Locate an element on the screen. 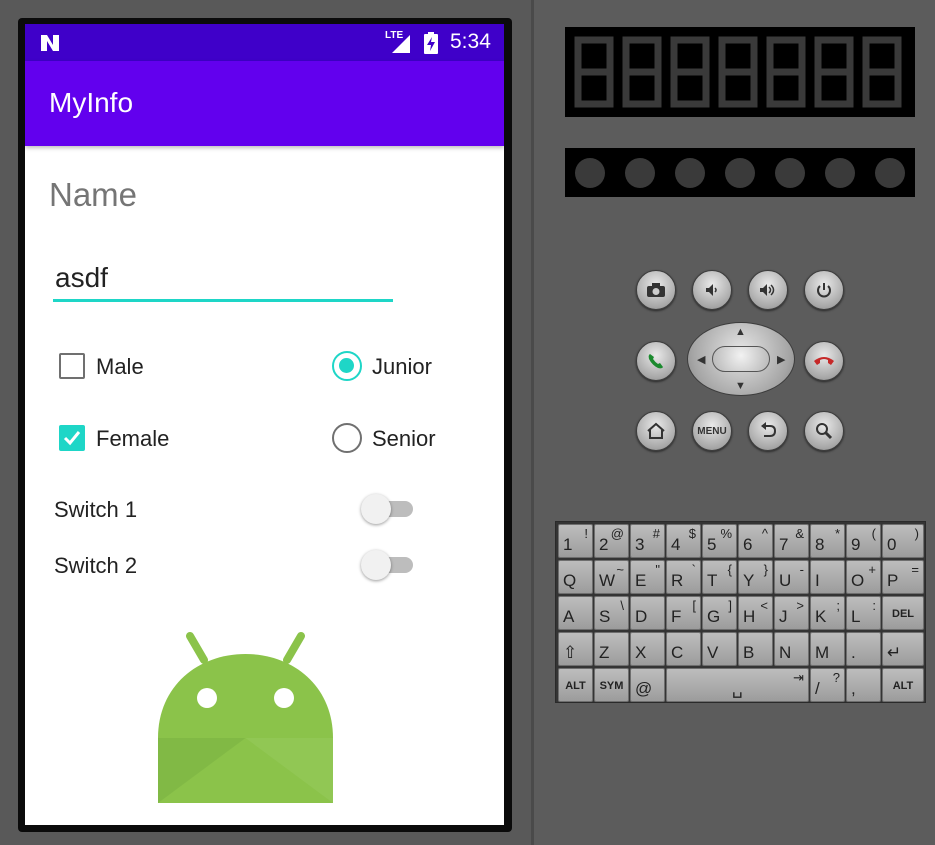 The height and width of the screenshot is (845, 935). key-space: ␣ ⇥ is located at coordinates (737, 685).